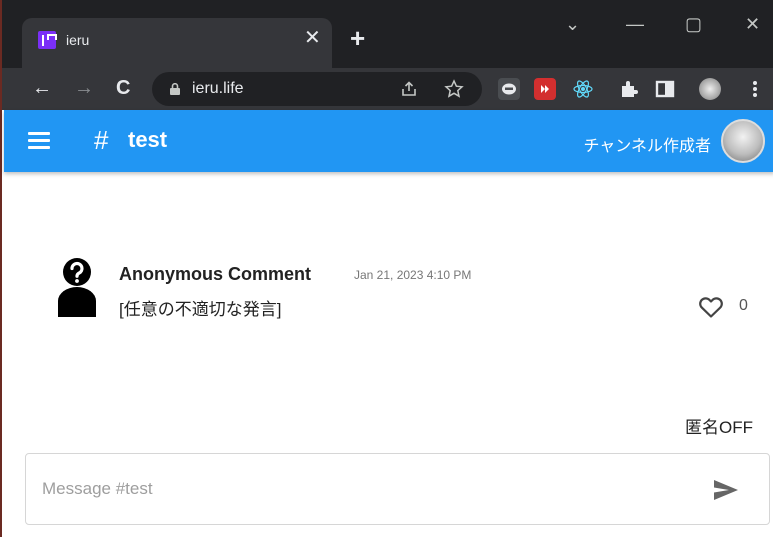 Image resolution: width=773 pixels, height=537 pixels. What do you see at coordinates (47, 40) in the screenshot?
I see `tab-favicon-icon` at bounding box center [47, 40].